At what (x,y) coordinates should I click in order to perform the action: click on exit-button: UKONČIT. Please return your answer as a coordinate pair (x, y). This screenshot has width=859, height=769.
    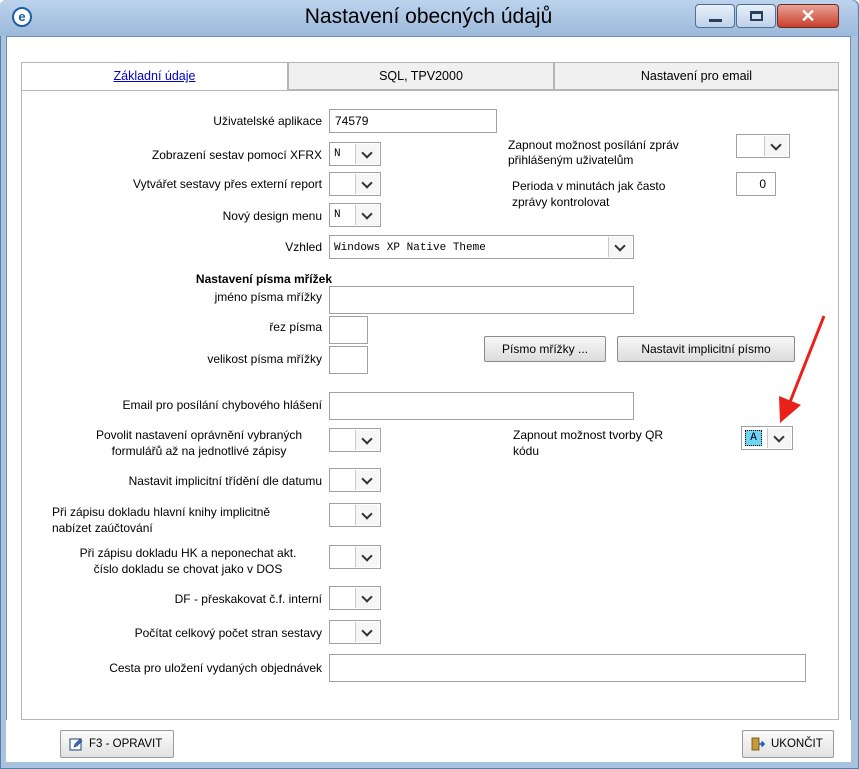
    Looking at the image, I should click on (788, 744).